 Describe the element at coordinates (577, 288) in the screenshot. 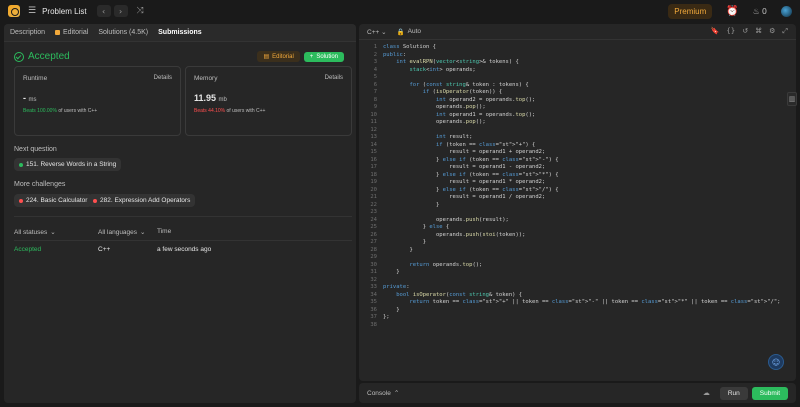

I see `code-line: 33 private:` at that location.